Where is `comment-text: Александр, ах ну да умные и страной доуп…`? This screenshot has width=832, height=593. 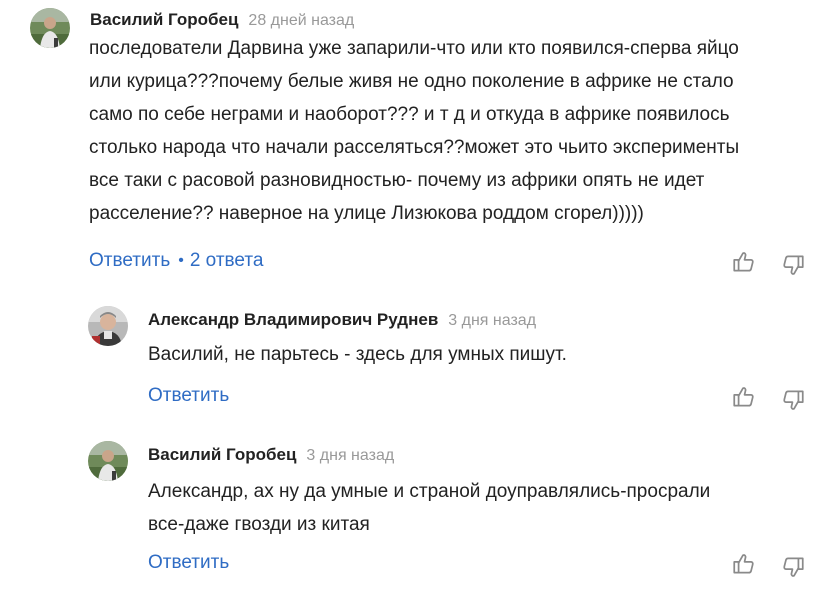 comment-text: Александр, ах ну да умные и страной доуп… is located at coordinates (429, 508).